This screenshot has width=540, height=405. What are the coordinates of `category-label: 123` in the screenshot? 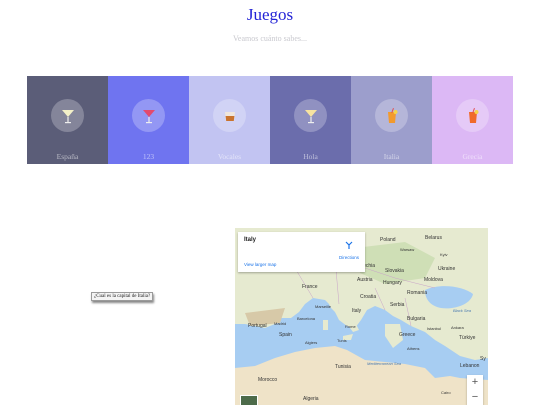 It's located at (148, 156).